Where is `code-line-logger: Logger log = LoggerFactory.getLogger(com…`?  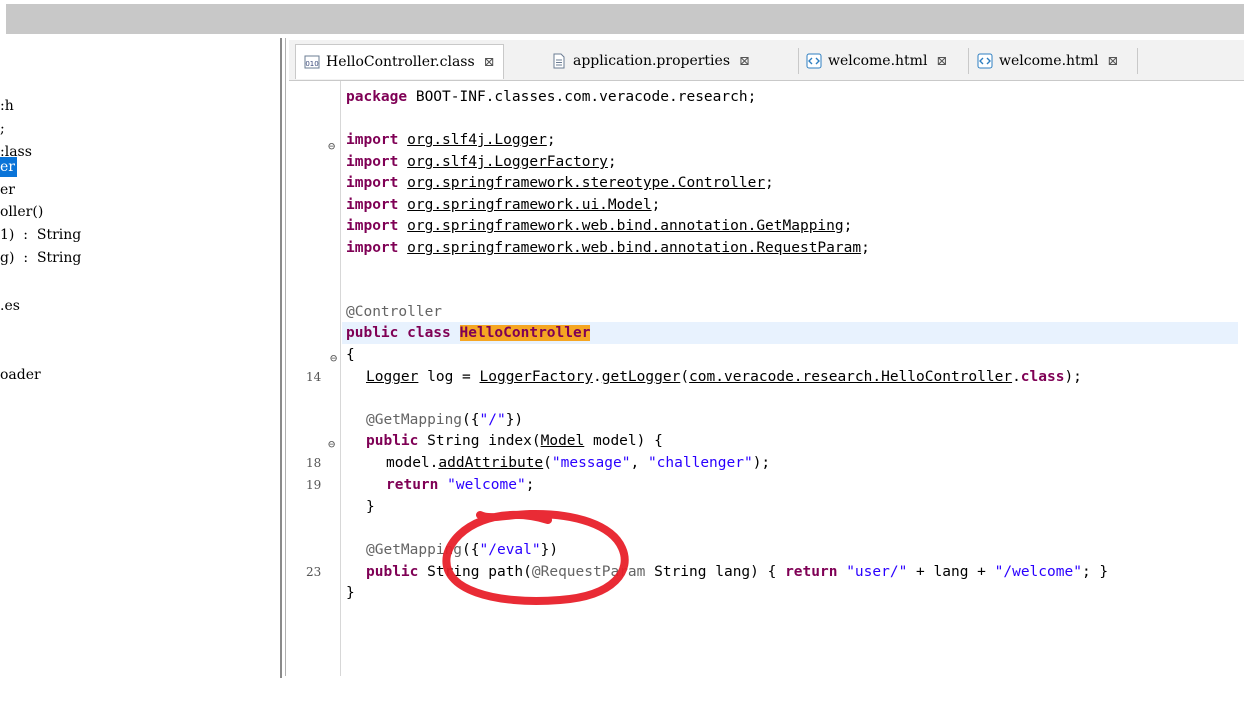
code-line-logger: Logger log = LoggerFactory.getLogger(com… is located at coordinates (724, 377).